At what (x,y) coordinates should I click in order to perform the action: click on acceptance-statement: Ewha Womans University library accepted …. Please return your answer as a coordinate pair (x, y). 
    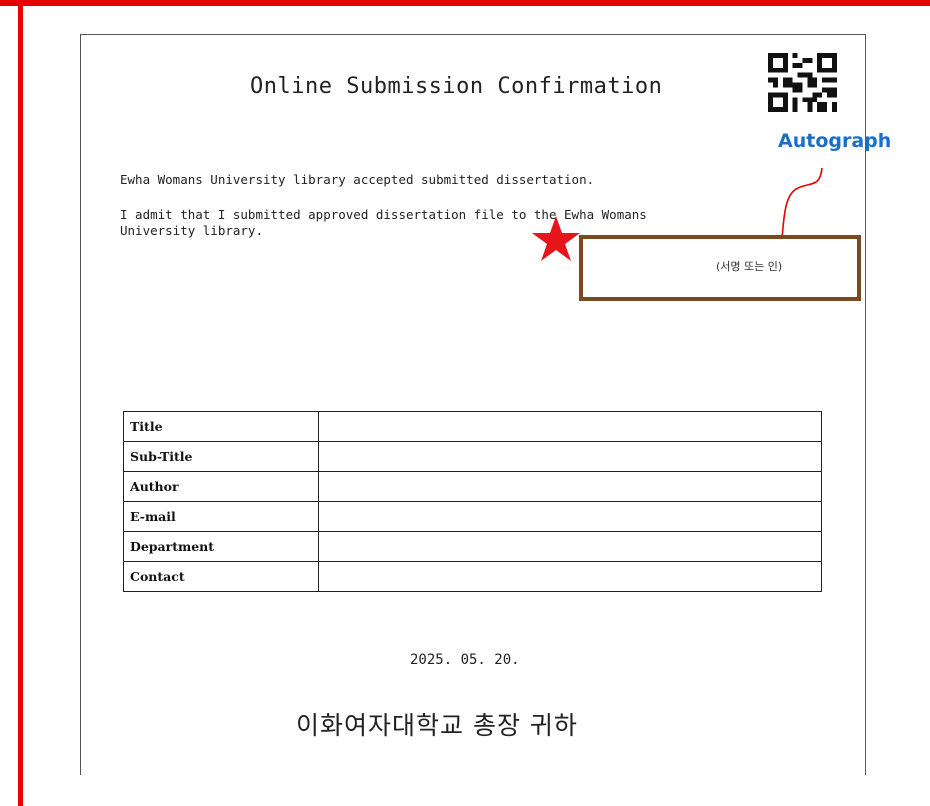
    Looking at the image, I should click on (357, 179).